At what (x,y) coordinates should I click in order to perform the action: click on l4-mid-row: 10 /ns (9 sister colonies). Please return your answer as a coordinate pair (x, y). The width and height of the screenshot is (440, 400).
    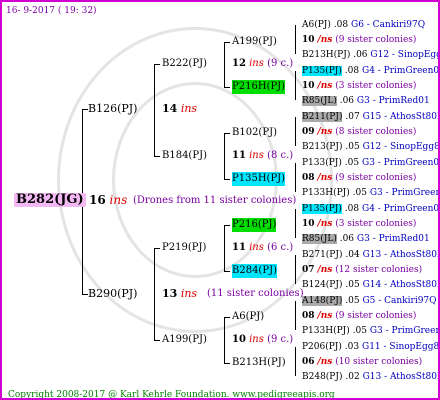
    Looking at the image, I should click on (359, 40).